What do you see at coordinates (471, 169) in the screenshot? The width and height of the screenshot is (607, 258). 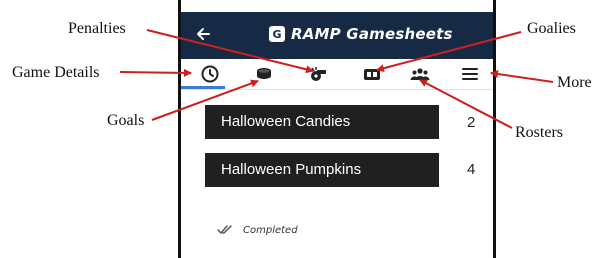 I see `team-score: 4` at bounding box center [471, 169].